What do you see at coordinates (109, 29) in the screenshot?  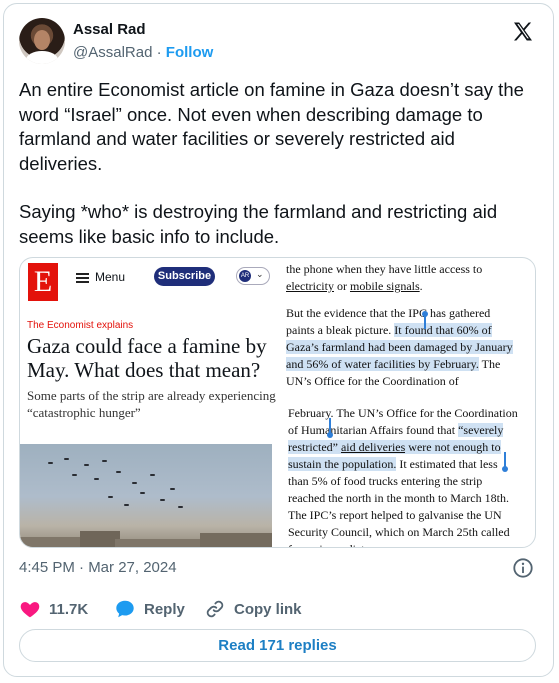 I see `author-name: Assal Rad` at bounding box center [109, 29].